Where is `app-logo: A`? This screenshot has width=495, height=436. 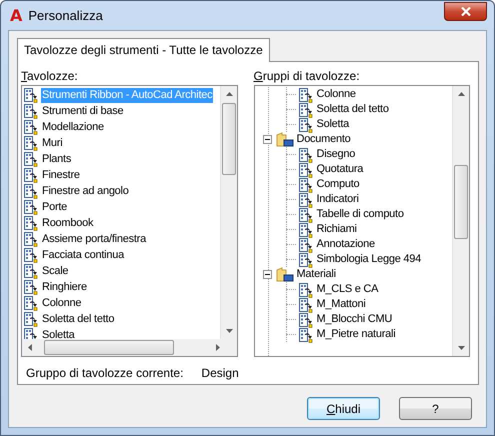 app-logo: A is located at coordinates (16, 15).